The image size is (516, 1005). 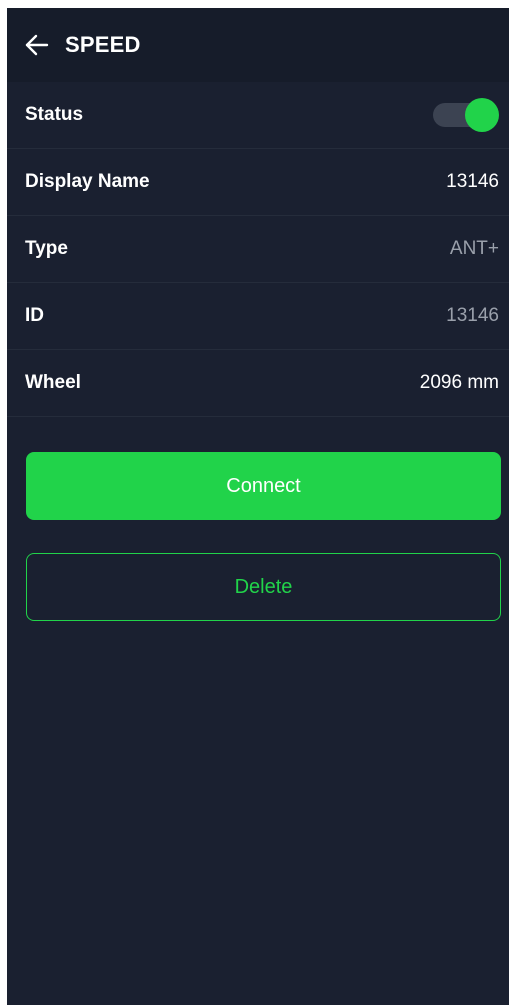 What do you see at coordinates (258, 115) in the screenshot?
I see `status-row: Status` at bounding box center [258, 115].